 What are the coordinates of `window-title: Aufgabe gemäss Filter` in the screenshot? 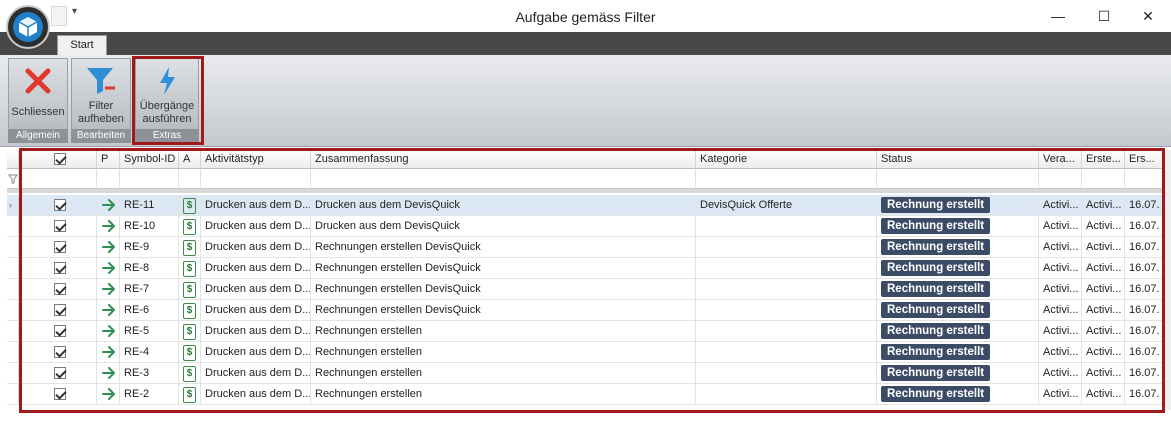 It's located at (585, 17).